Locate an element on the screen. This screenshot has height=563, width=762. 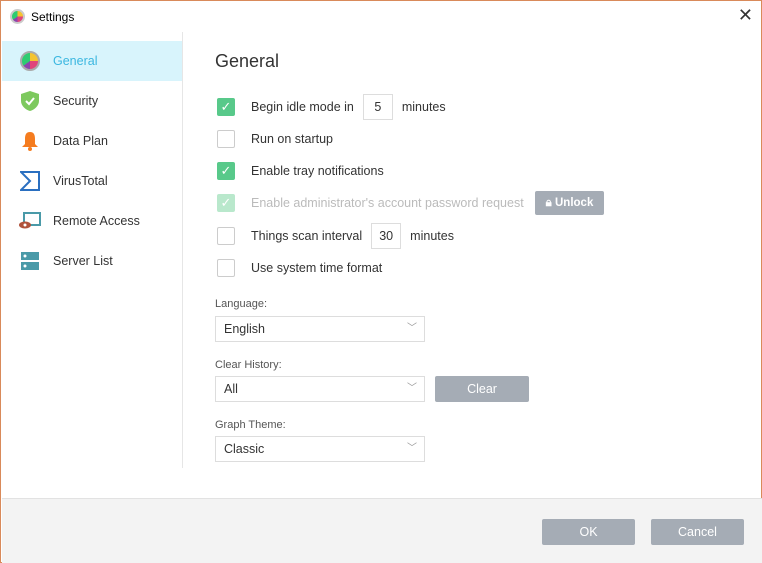
clear-button: Clear is located at coordinates (482, 389).